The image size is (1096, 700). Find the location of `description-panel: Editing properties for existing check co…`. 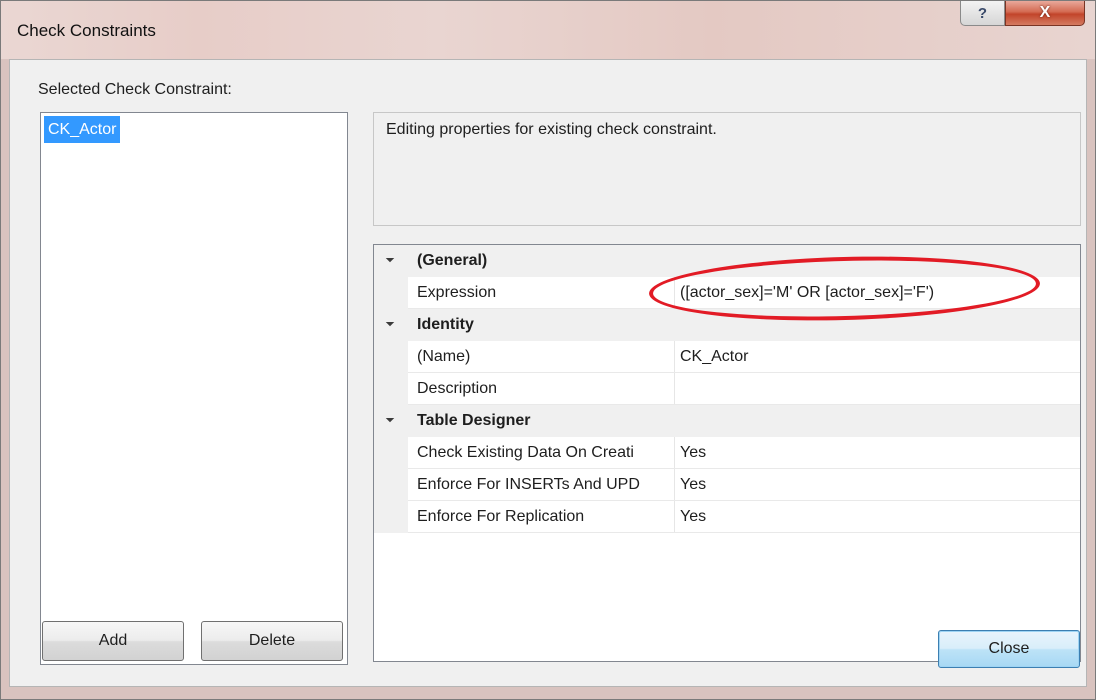

description-panel: Editing properties for existing check co… is located at coordinates (727, 169).